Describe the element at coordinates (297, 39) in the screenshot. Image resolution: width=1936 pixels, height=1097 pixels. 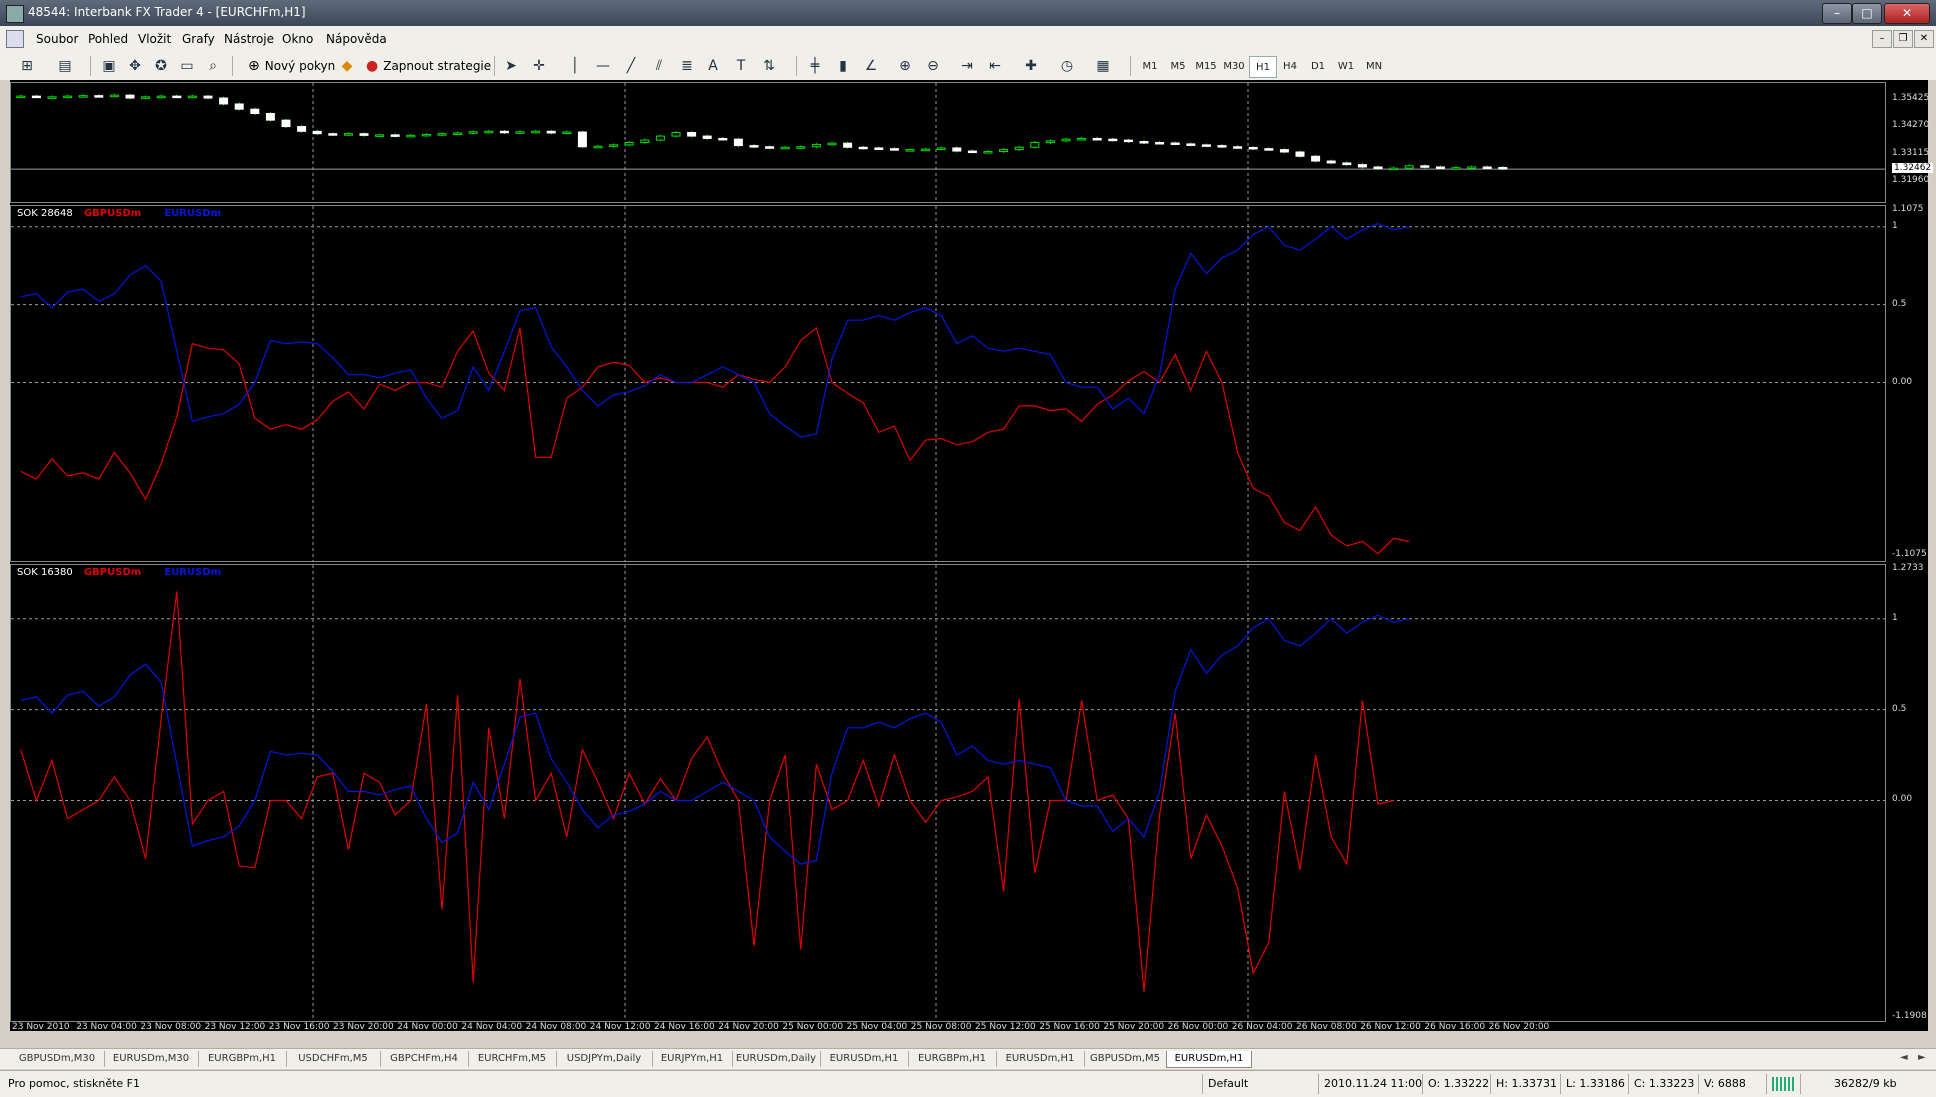
I see `menu-okno: Okno` at that location.